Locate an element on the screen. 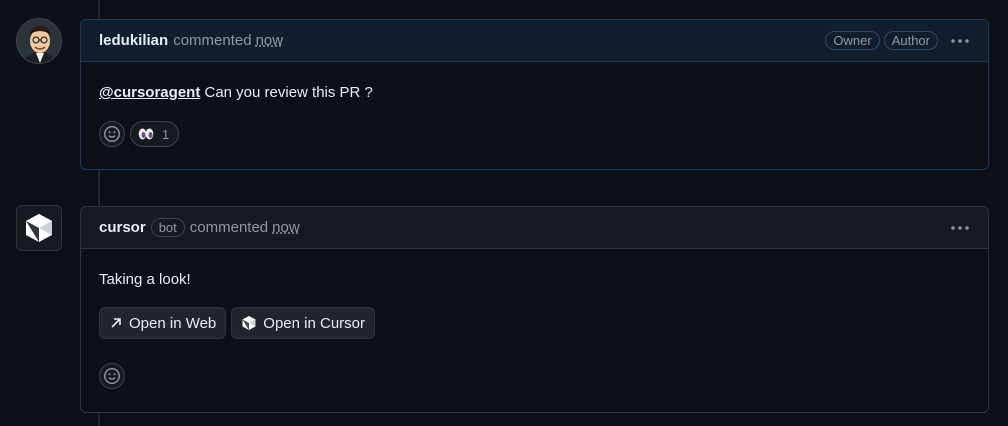 This screenshot has width=1008, height=426. eyes-icon is located at coordinates (146, 134).